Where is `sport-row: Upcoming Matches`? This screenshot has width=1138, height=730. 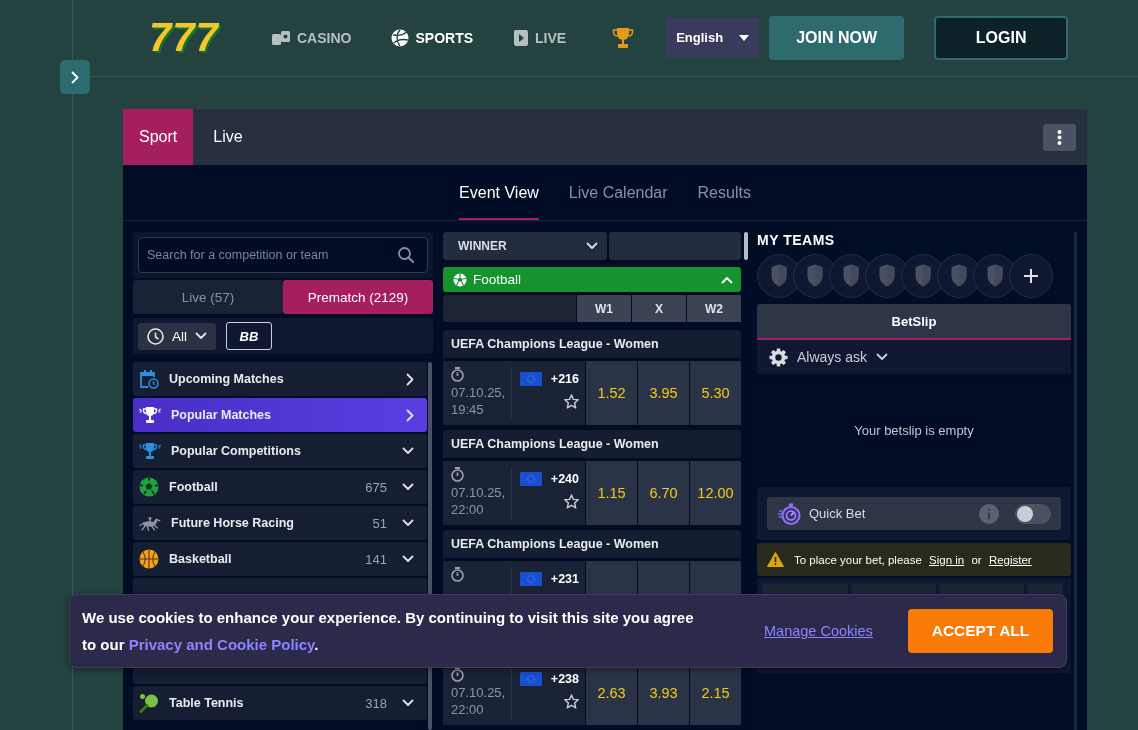 sport-row: Upcoming Matches is located at coordinates (280, 379).